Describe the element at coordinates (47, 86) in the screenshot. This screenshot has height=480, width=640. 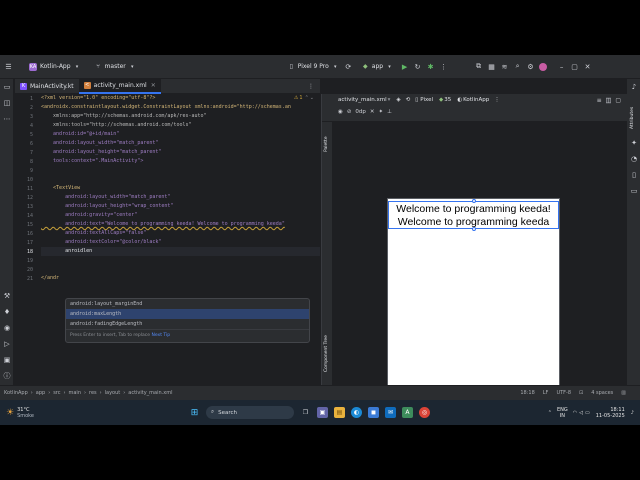
I see `tab-mainactivity: K MainActivity.kt` at that location.